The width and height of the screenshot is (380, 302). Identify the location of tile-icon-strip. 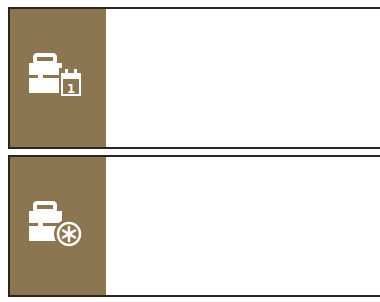
(58, 226).